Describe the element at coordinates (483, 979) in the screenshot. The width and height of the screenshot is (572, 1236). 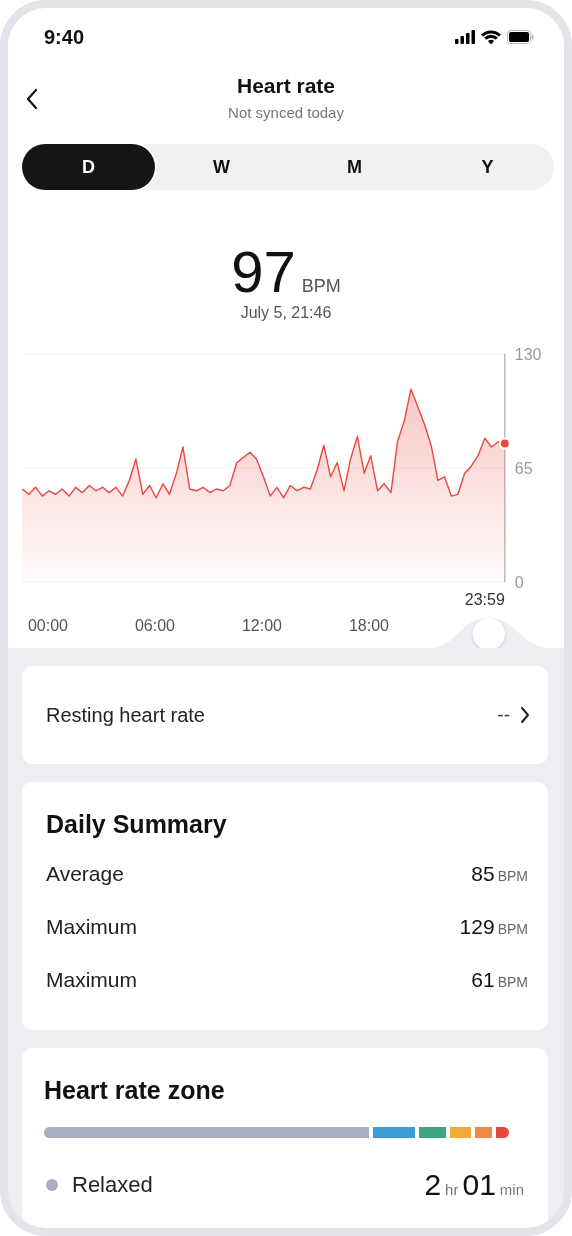
I see `stat-value: 61` at that location.